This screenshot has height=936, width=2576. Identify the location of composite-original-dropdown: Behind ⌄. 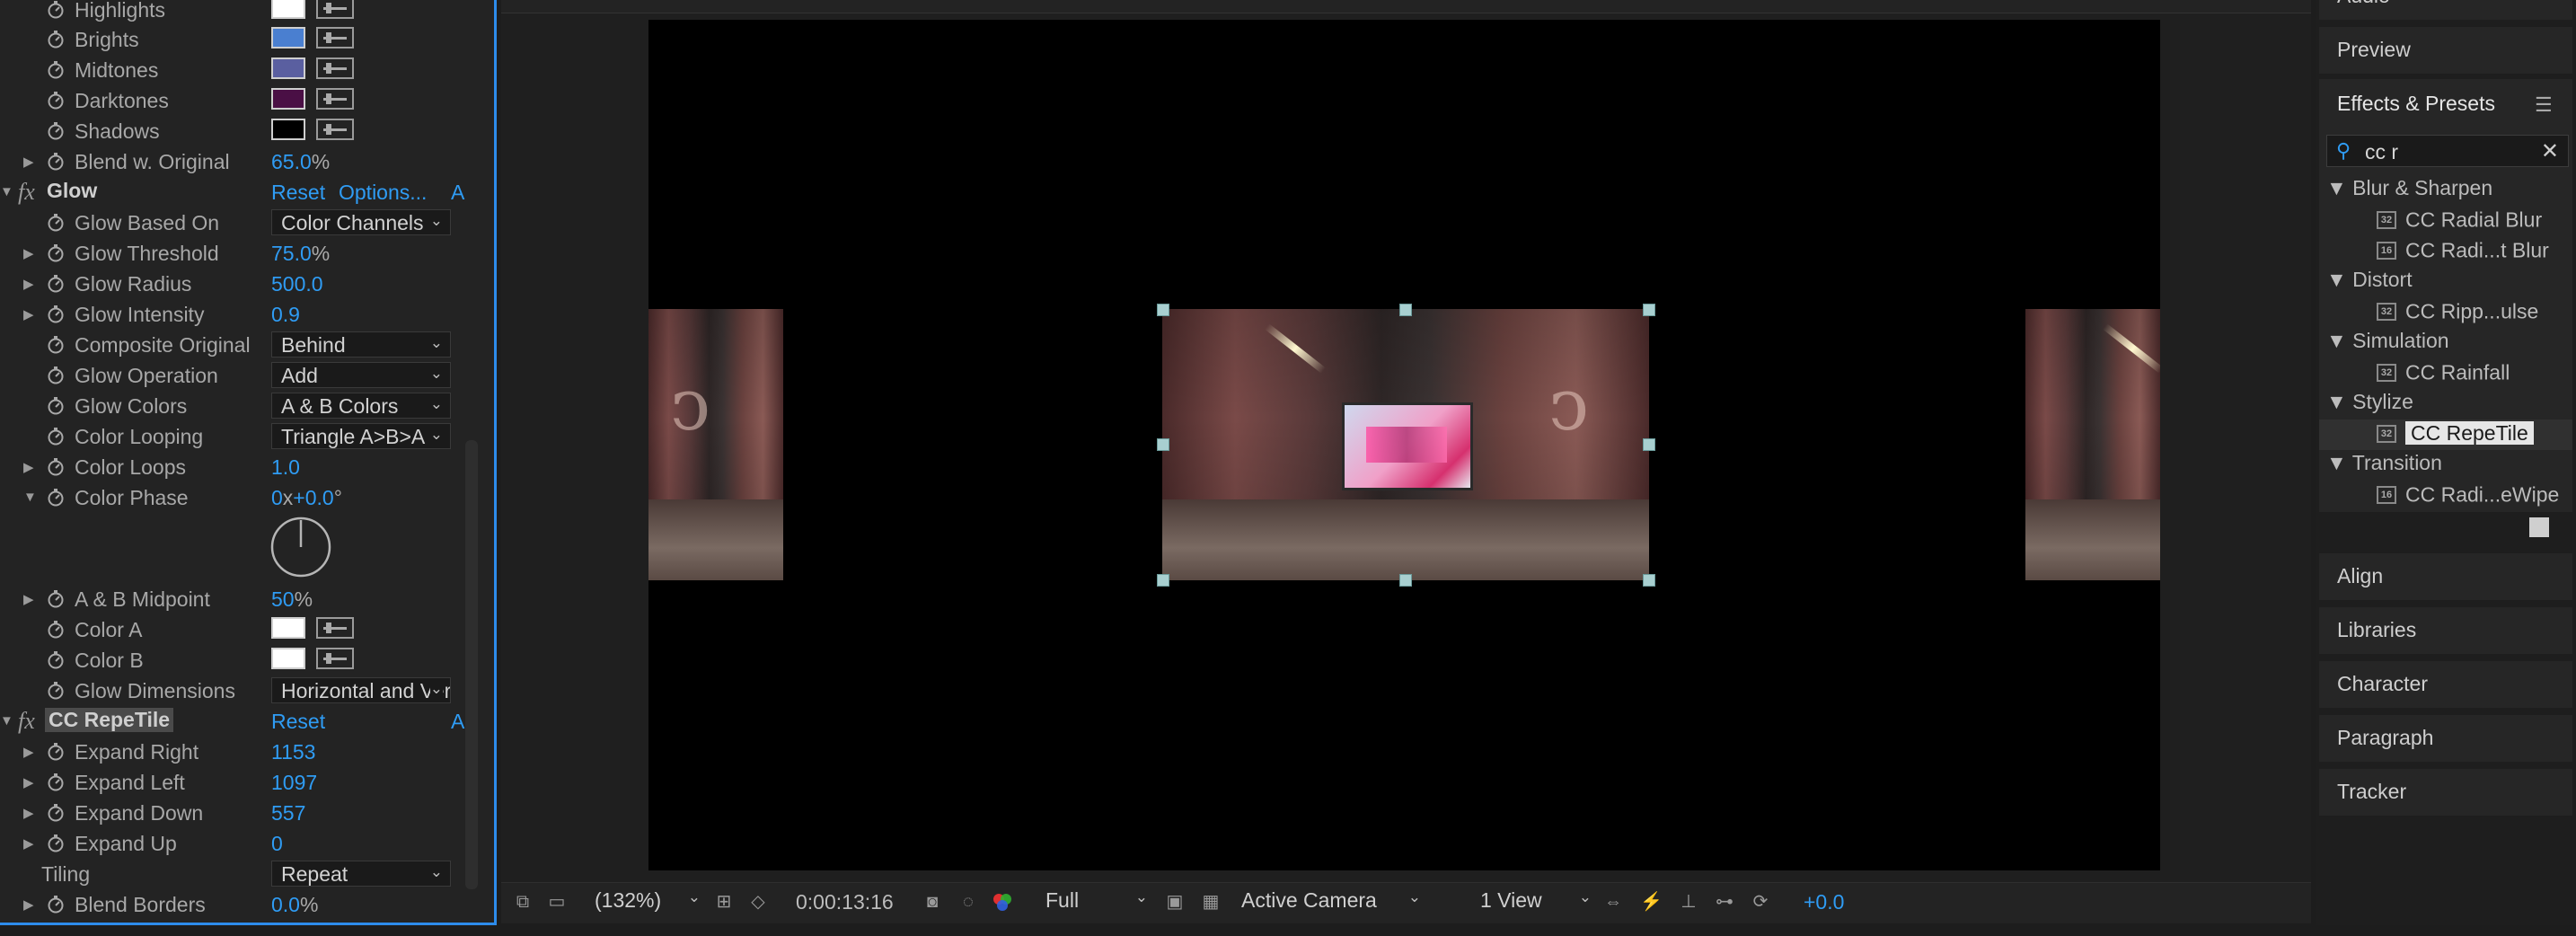
(361, 344).